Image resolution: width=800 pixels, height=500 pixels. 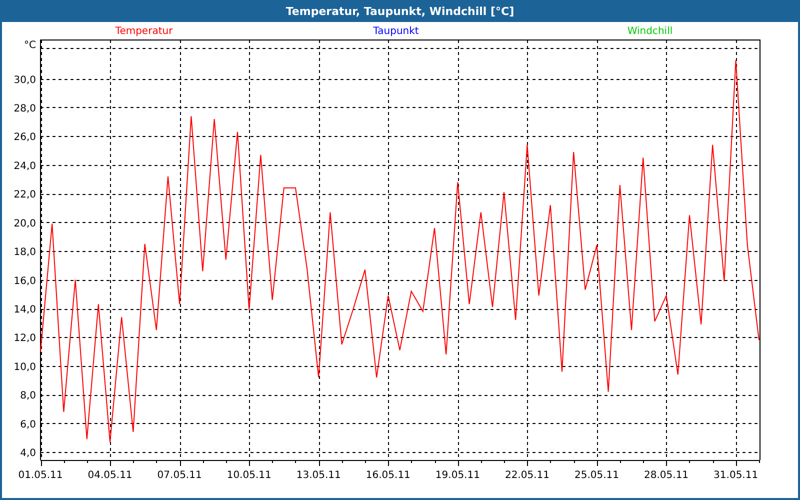 I want to click on tick-label: 16,0, so click(x=25, y=281).